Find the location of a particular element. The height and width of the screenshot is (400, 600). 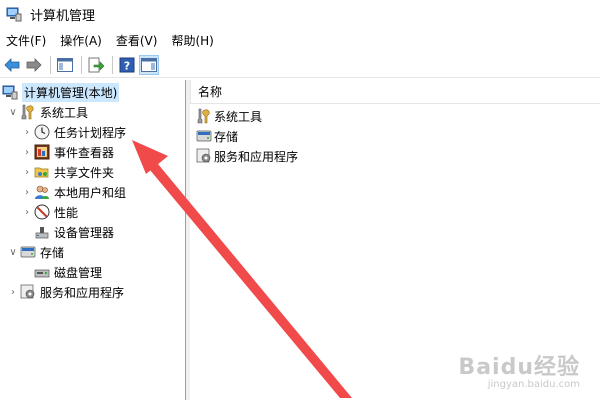

toolbar: ? is located at coordinates (300, 65).